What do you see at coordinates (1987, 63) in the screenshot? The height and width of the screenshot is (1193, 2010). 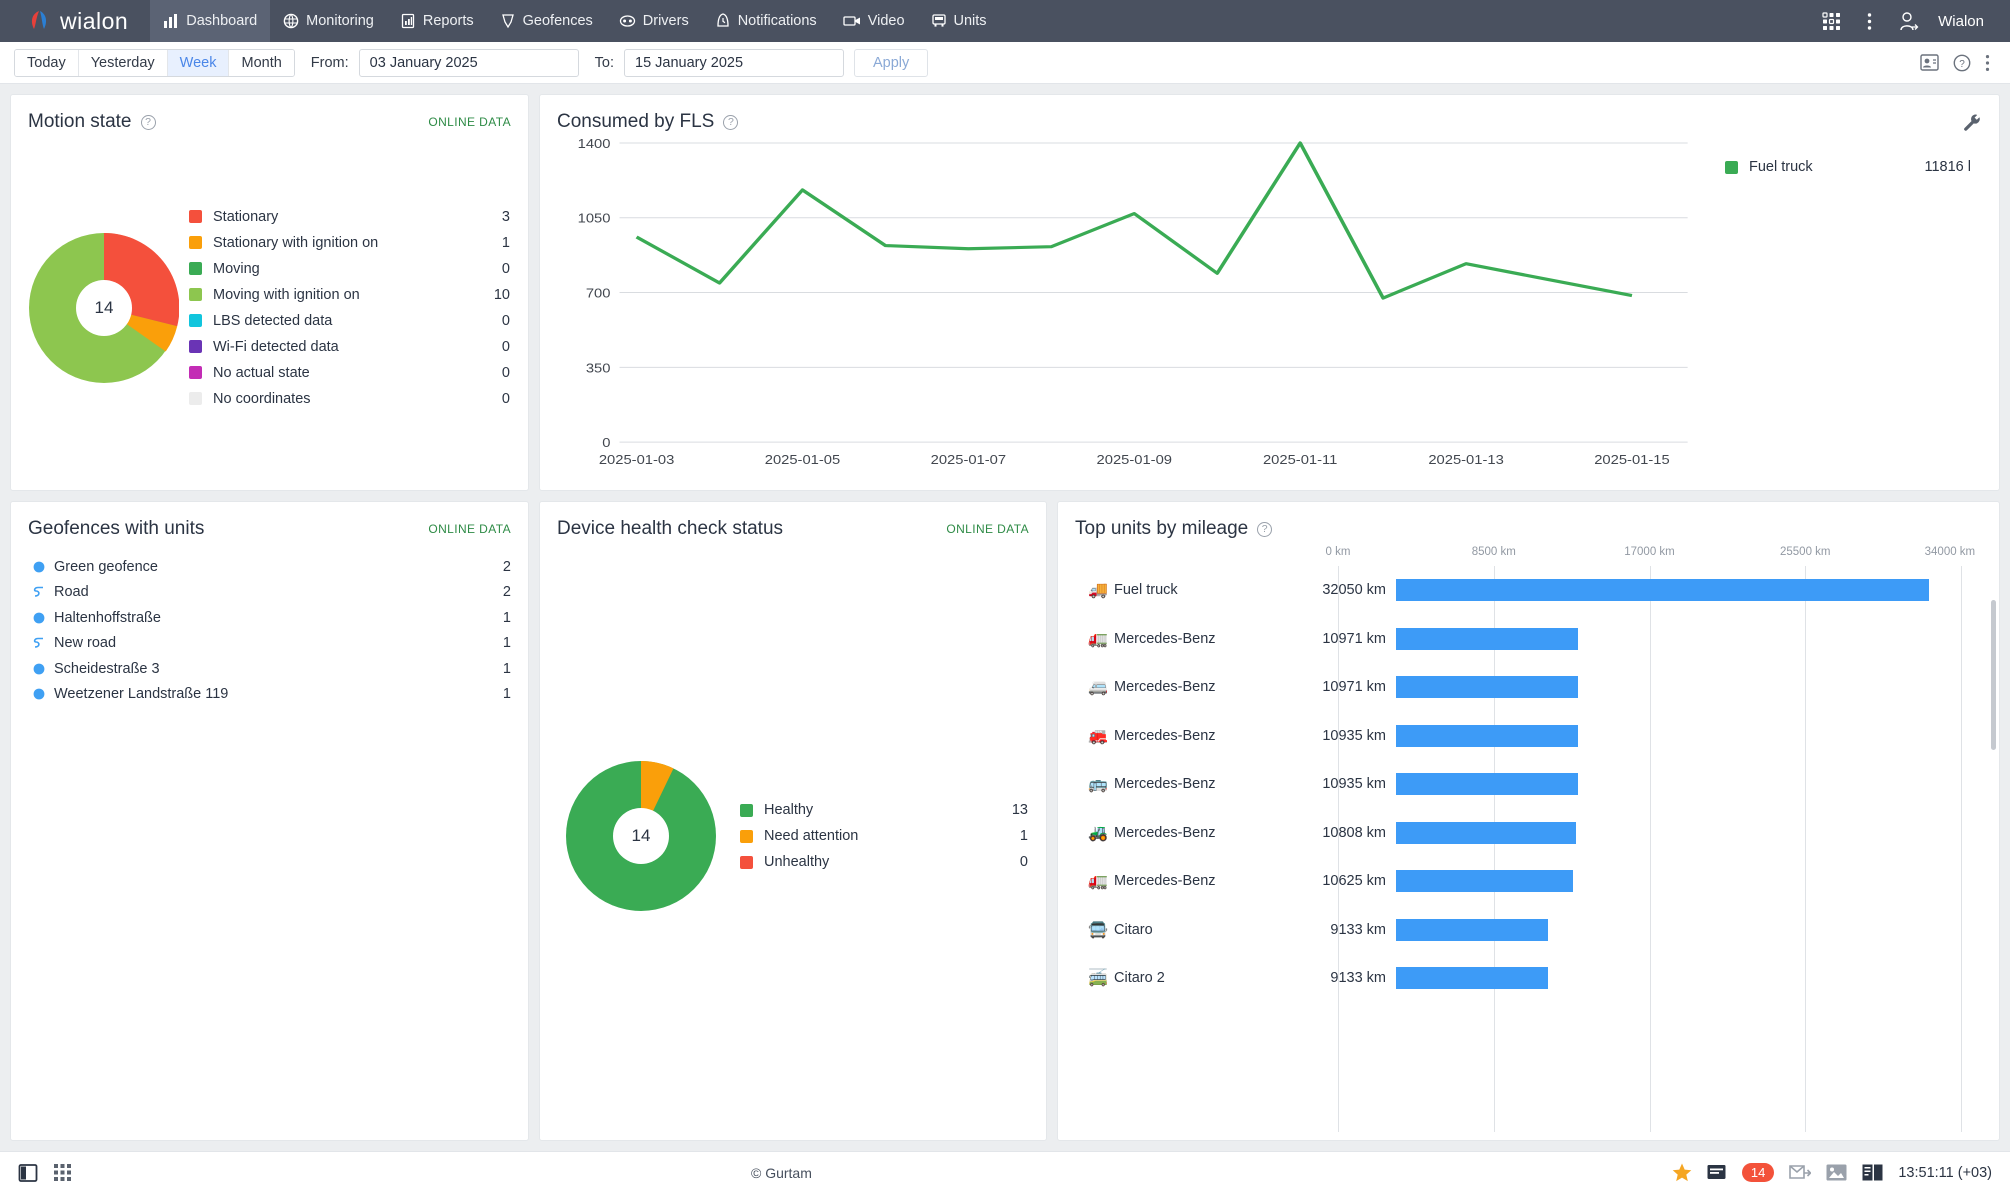 I see `kebab-menu-icon` at bounding box center [1987, 63].